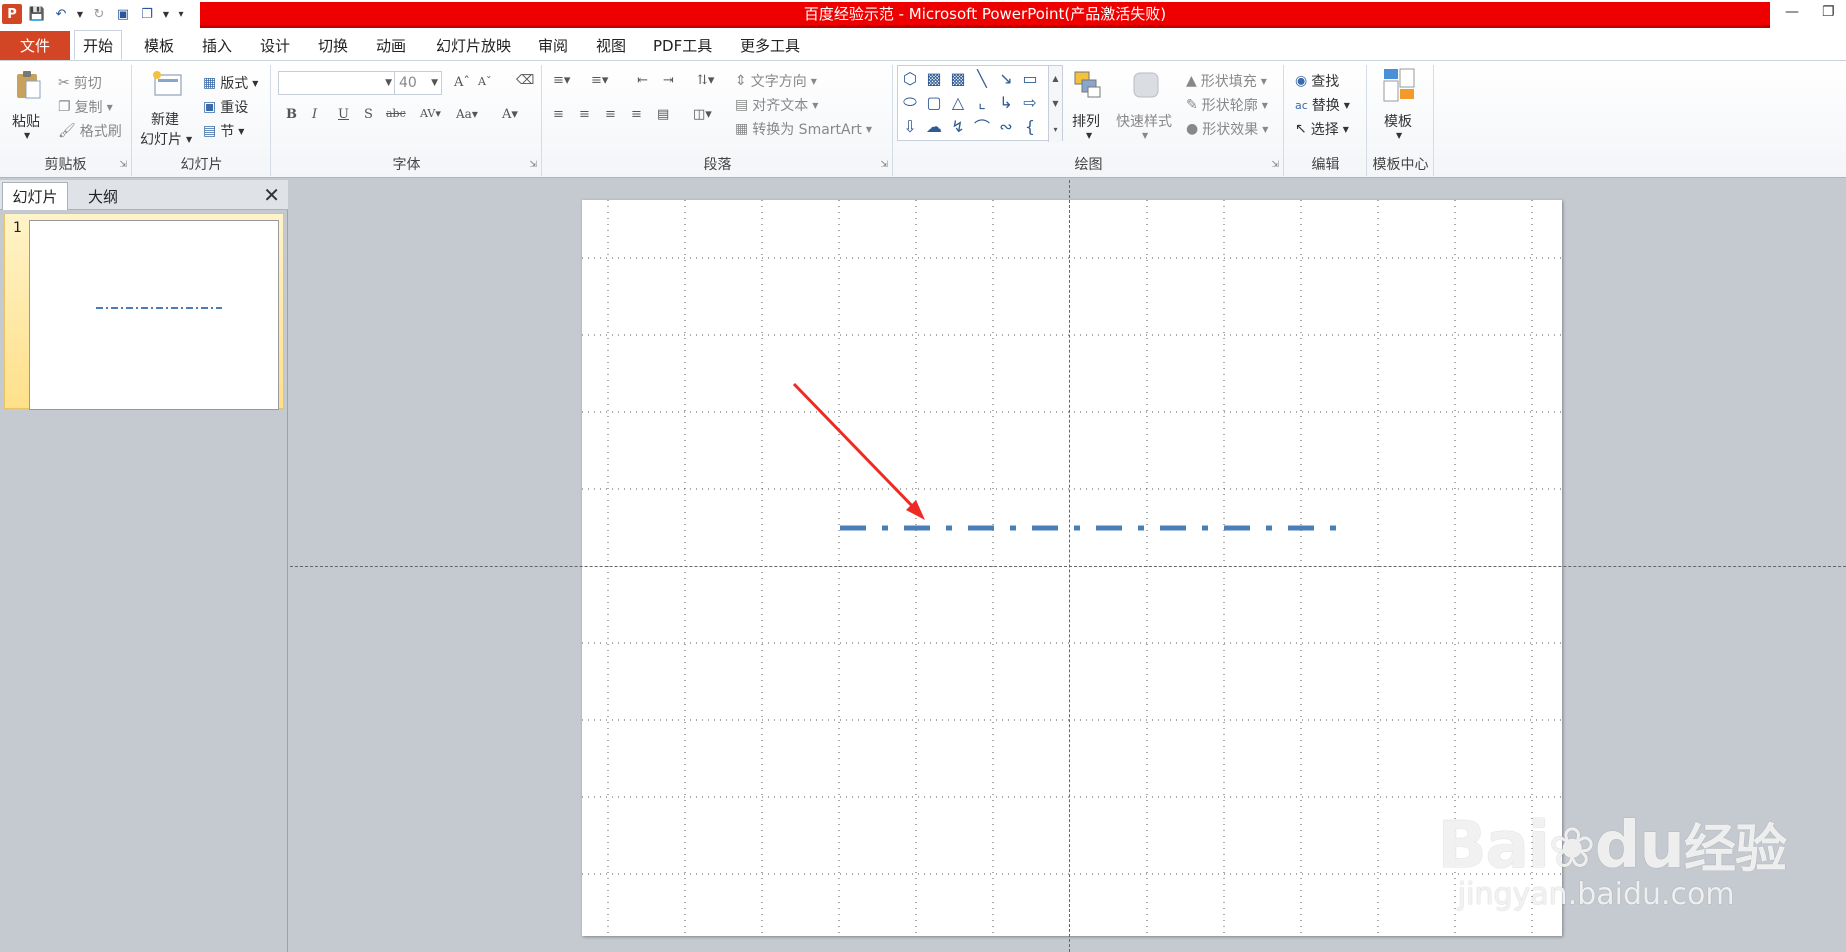  I want to click on shape-outline-button: ✎ 形状轮廓 ▼, so click(1227, 105).